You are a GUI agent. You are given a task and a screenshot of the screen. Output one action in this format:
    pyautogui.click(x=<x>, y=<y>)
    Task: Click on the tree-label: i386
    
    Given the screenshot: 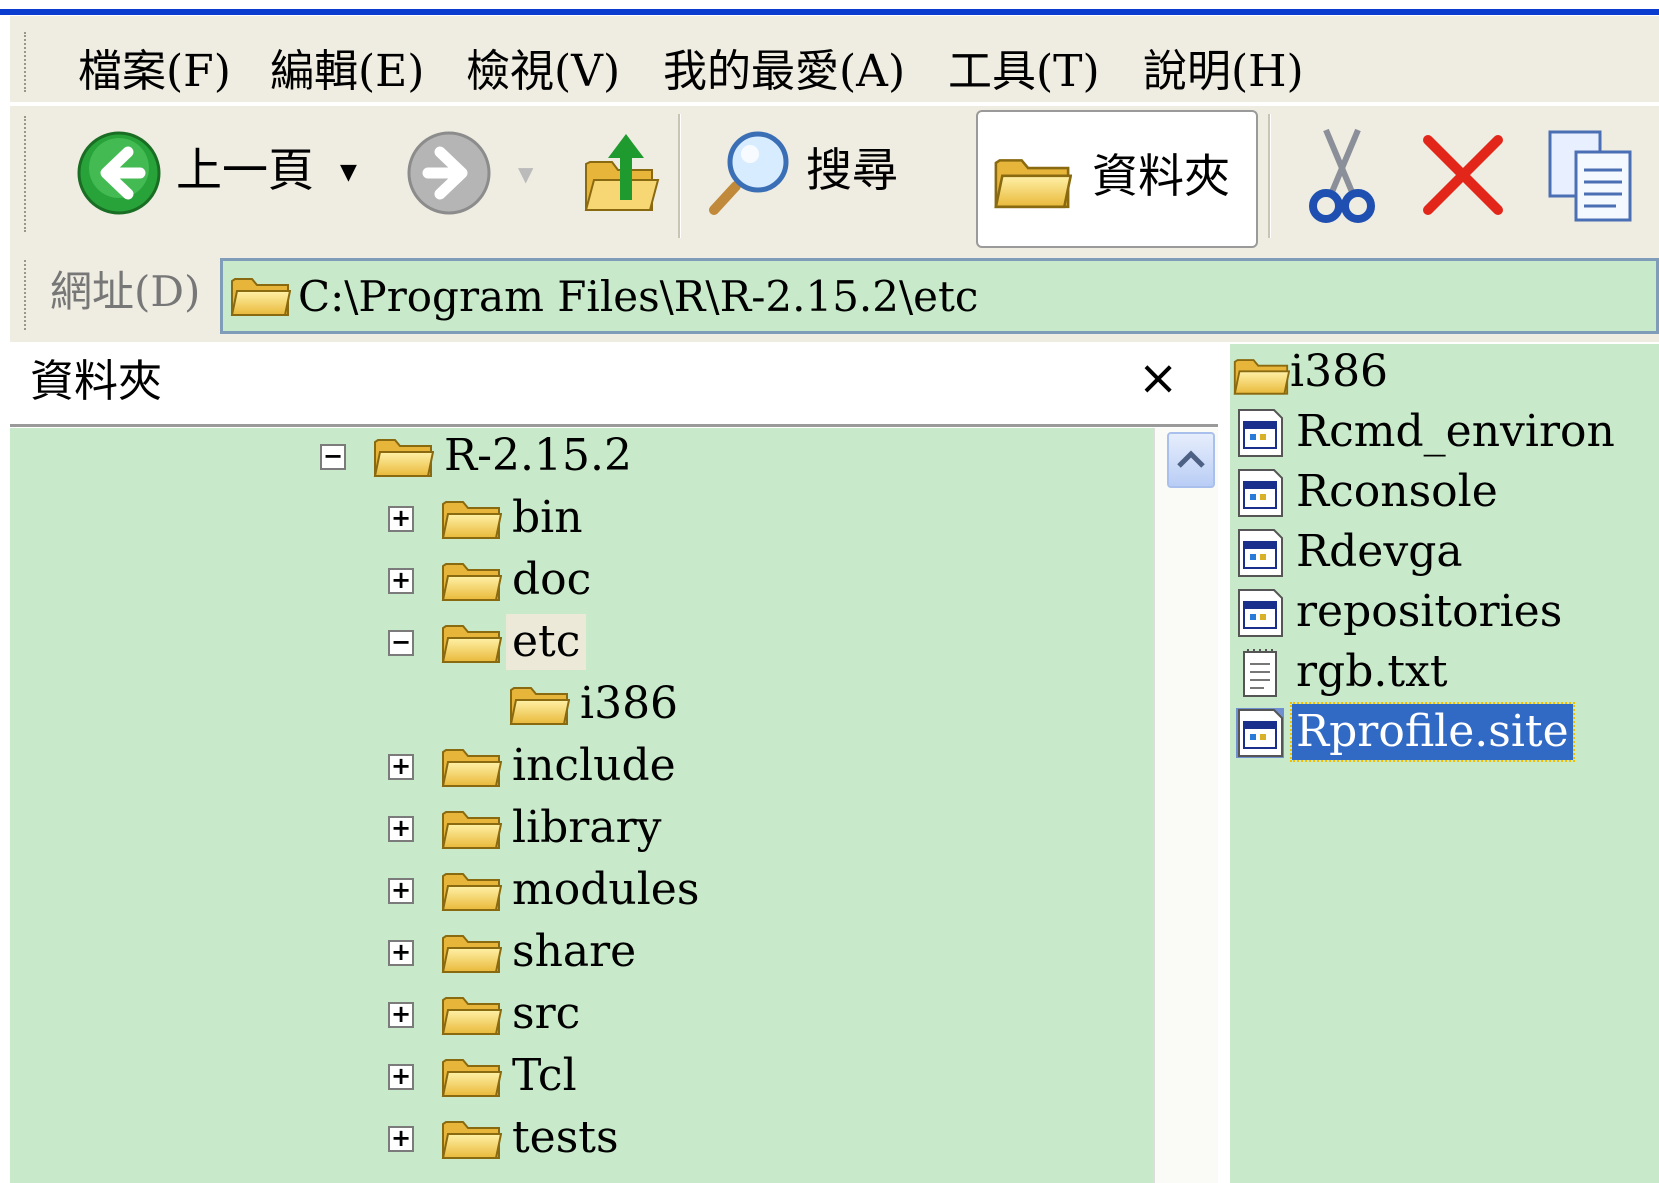 What is the action you would take?
    pyautogui.click(x=629, y=704)
    